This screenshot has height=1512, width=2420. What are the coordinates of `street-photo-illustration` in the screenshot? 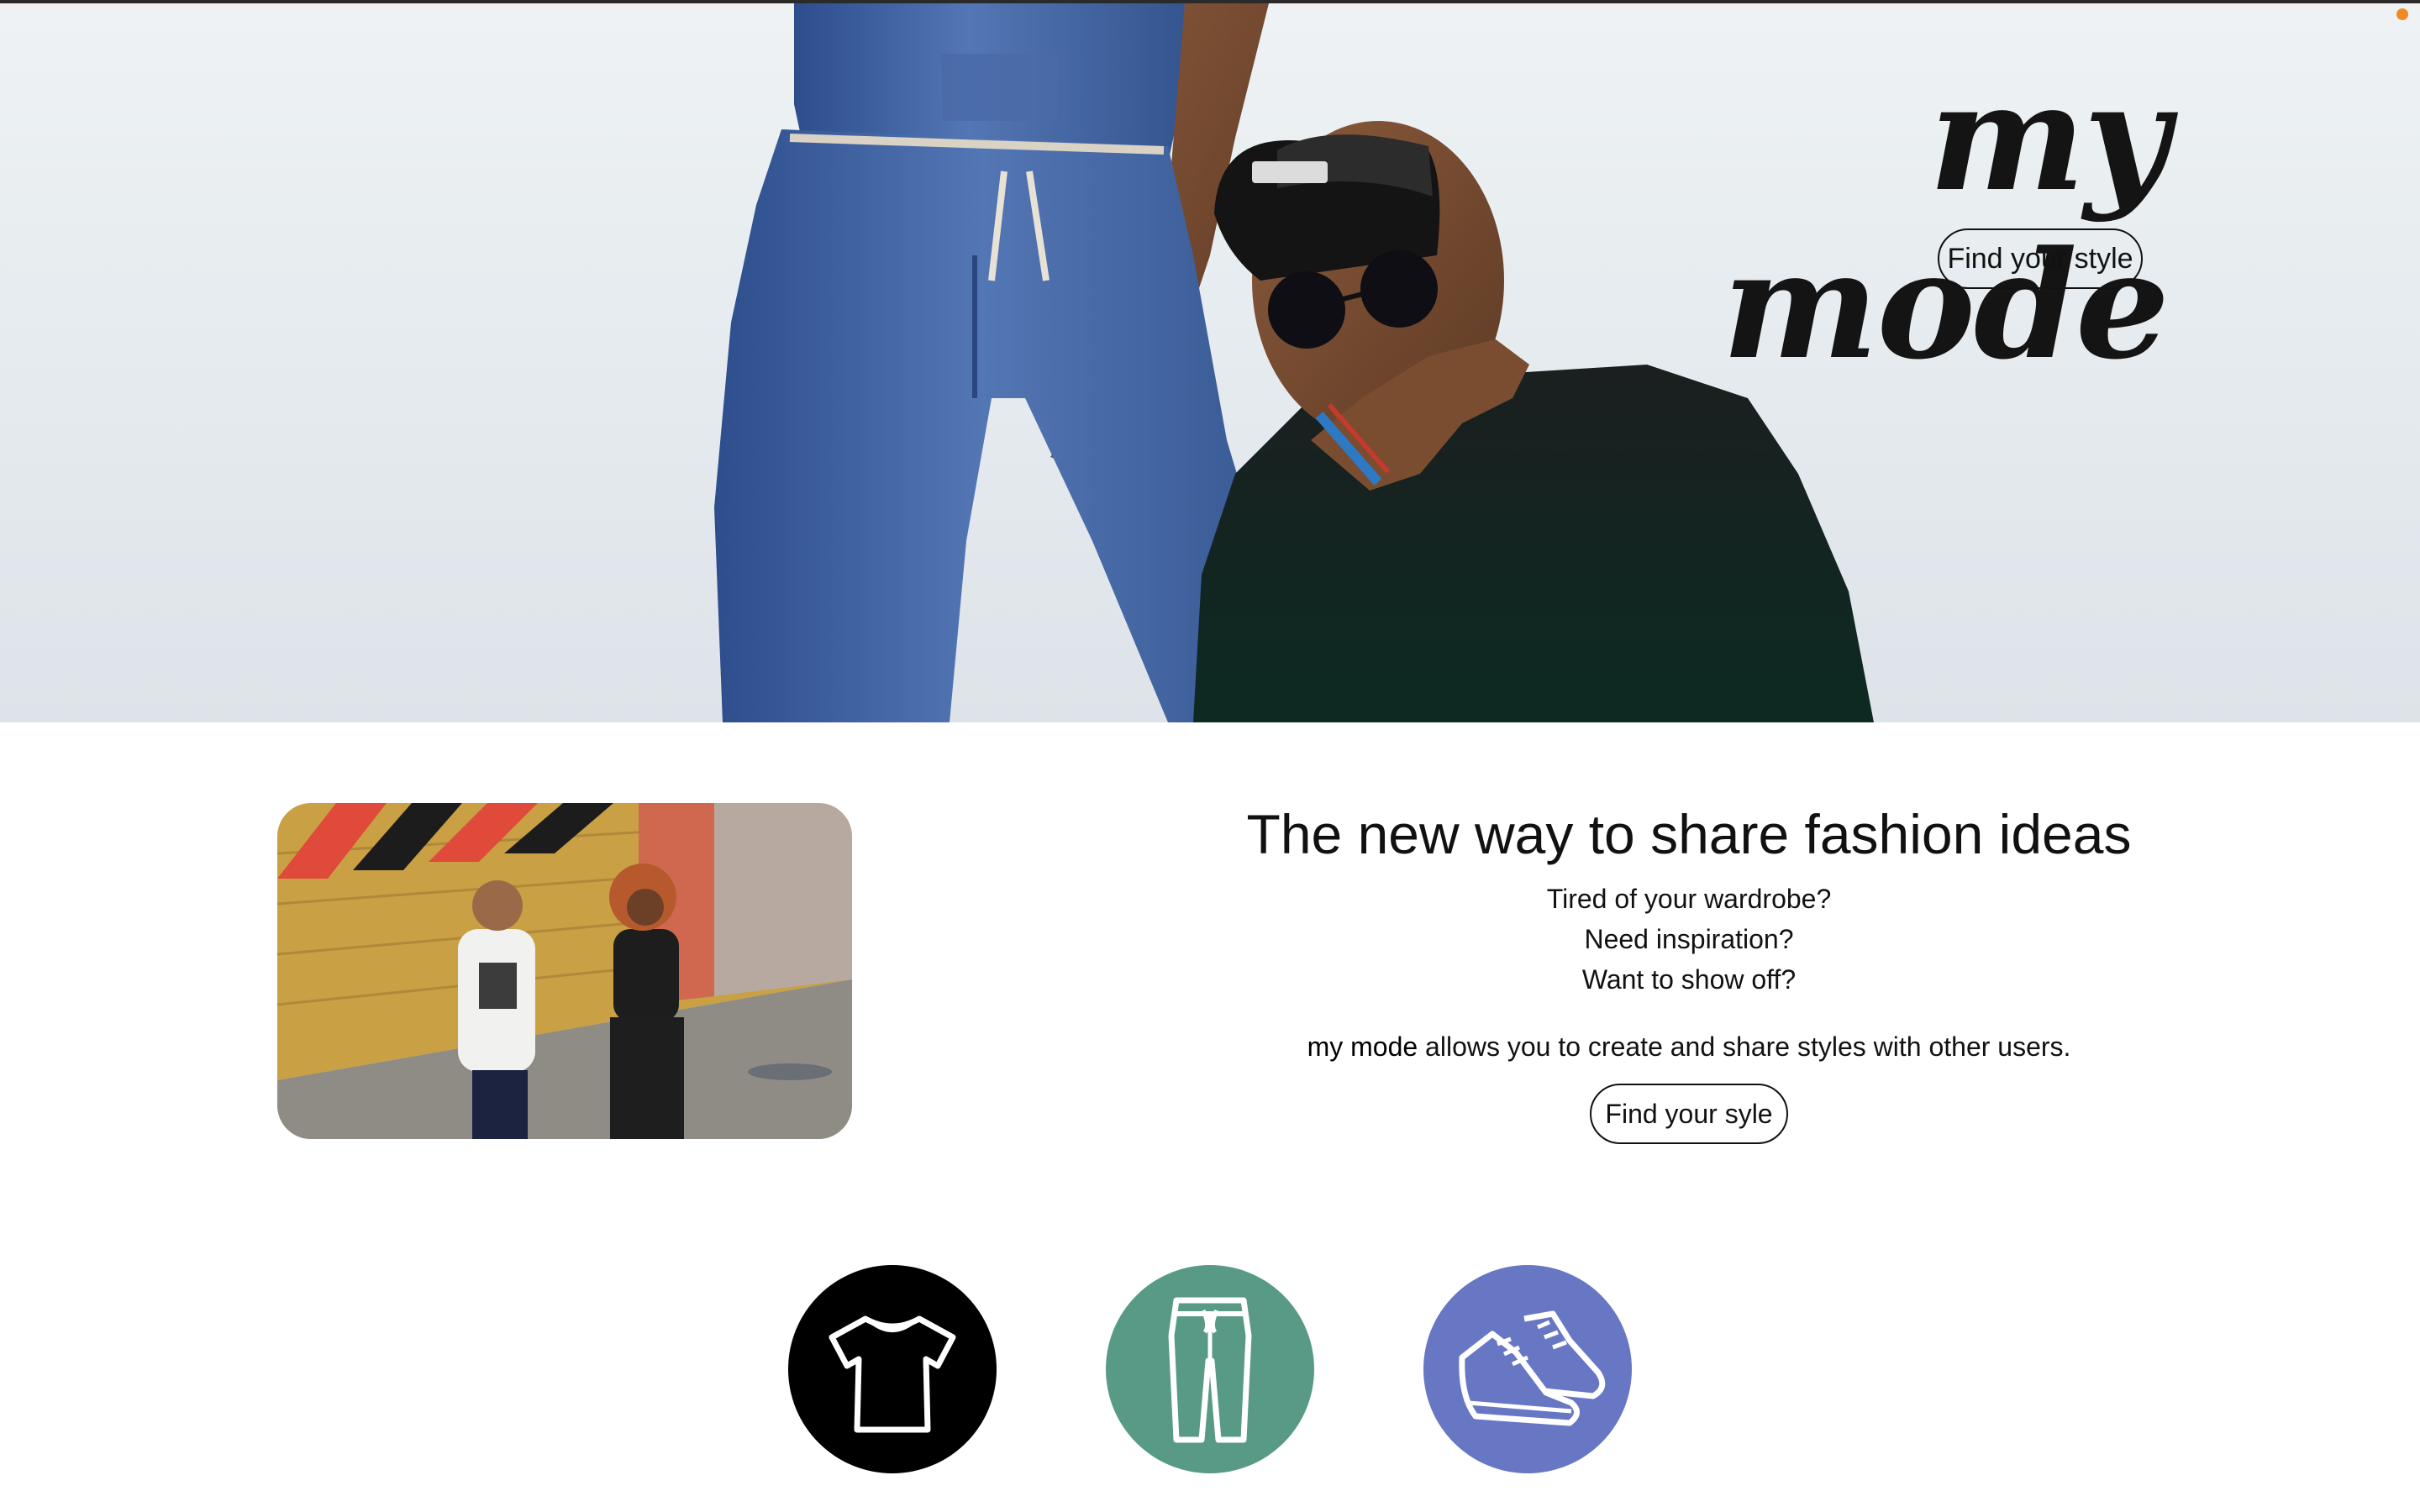 It's located at (564, 971).